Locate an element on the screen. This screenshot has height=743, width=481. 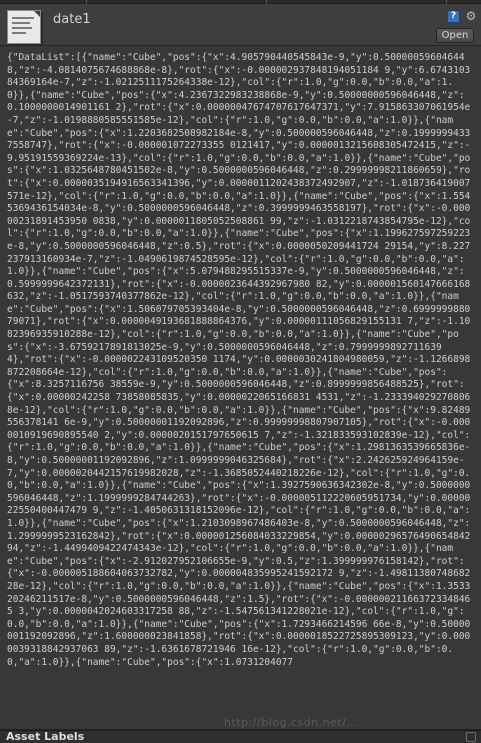
asset-header: date1 ? ⚙ Open is located at coordinates (240, 25).